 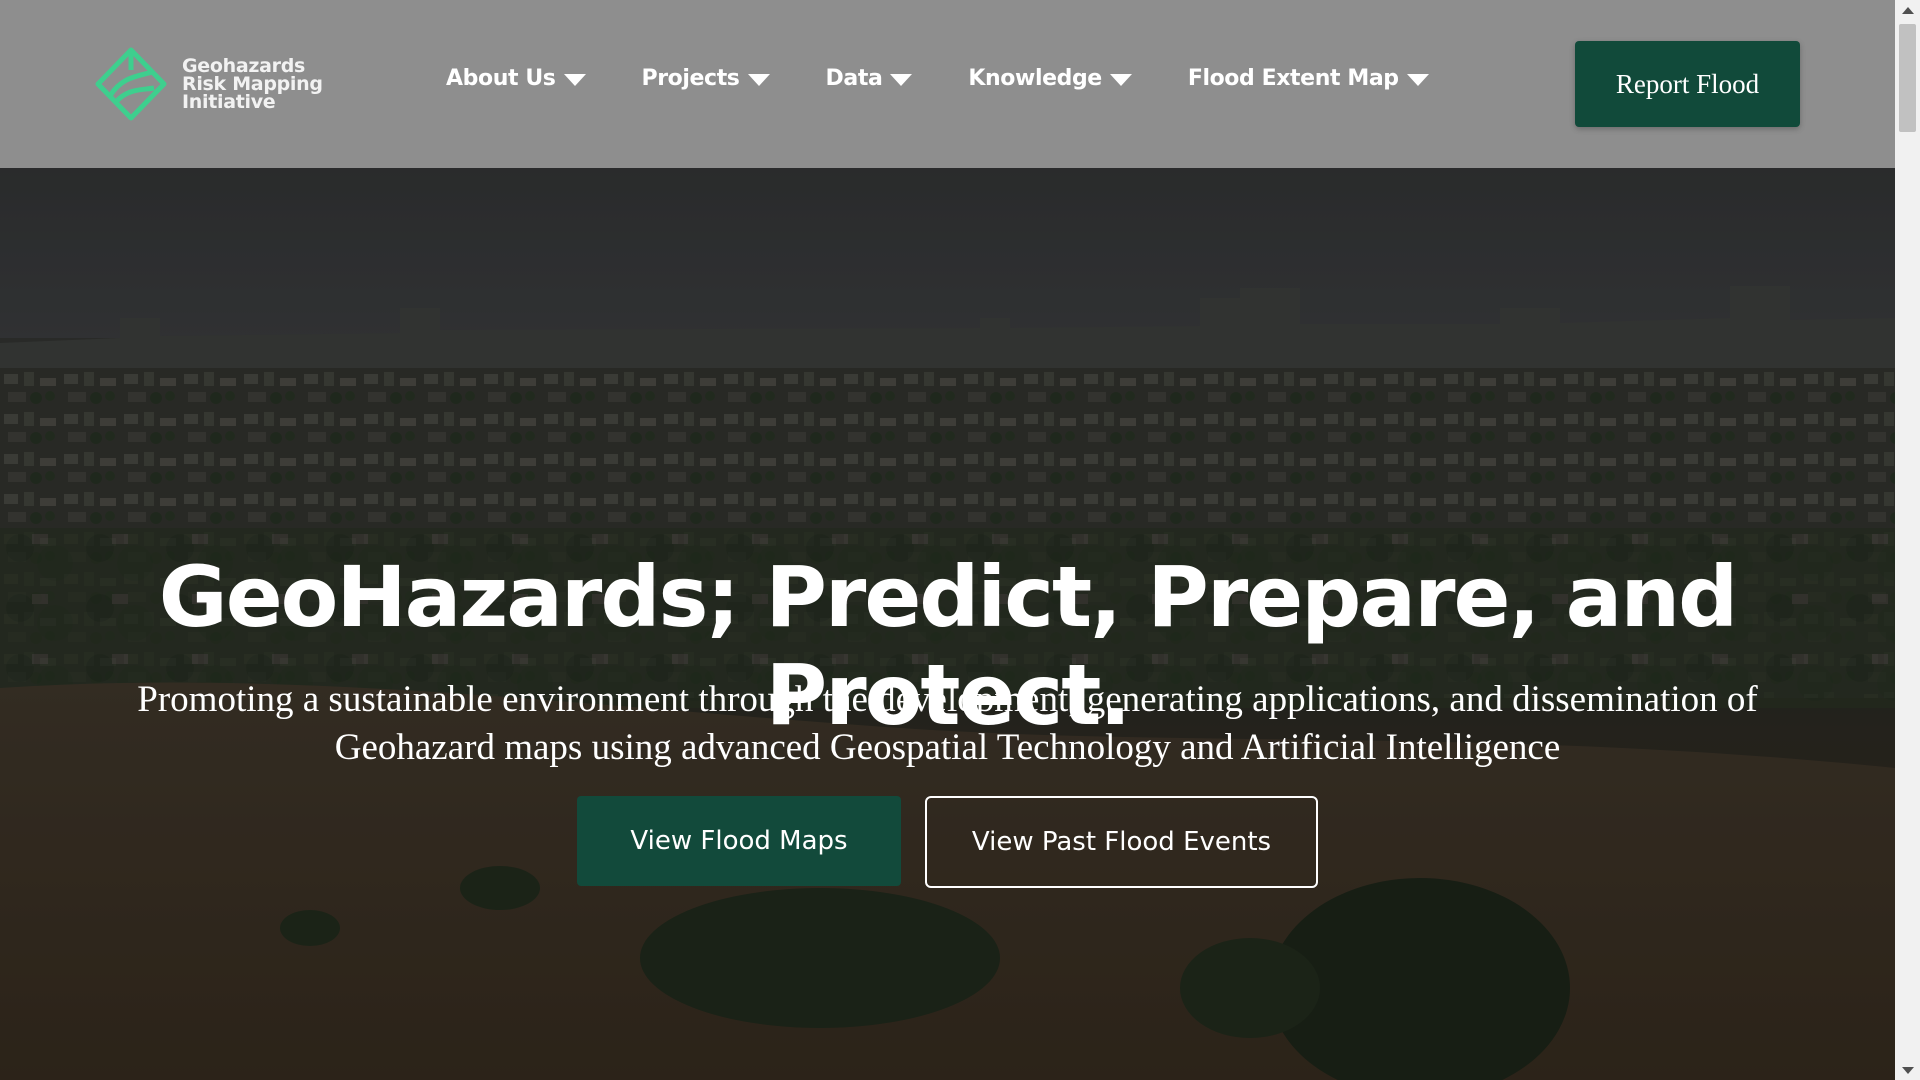 I want to click on nav-item-knowledge: Knowledge, so click(x=1050, y=78).